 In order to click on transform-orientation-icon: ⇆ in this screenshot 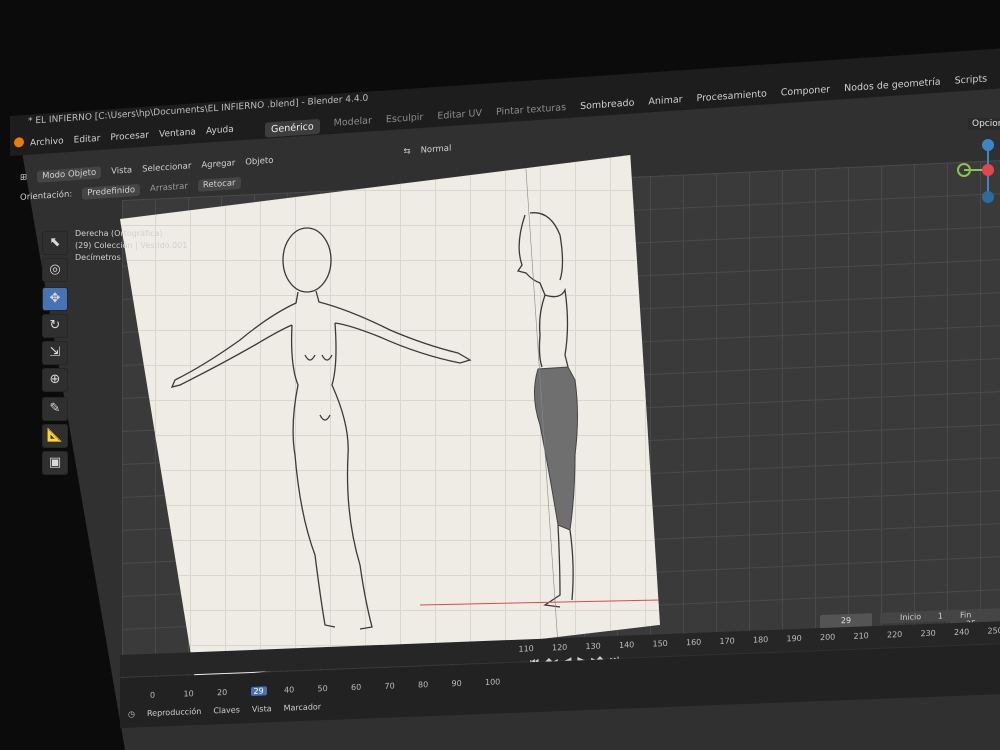, I will do `click(406, 151)`.